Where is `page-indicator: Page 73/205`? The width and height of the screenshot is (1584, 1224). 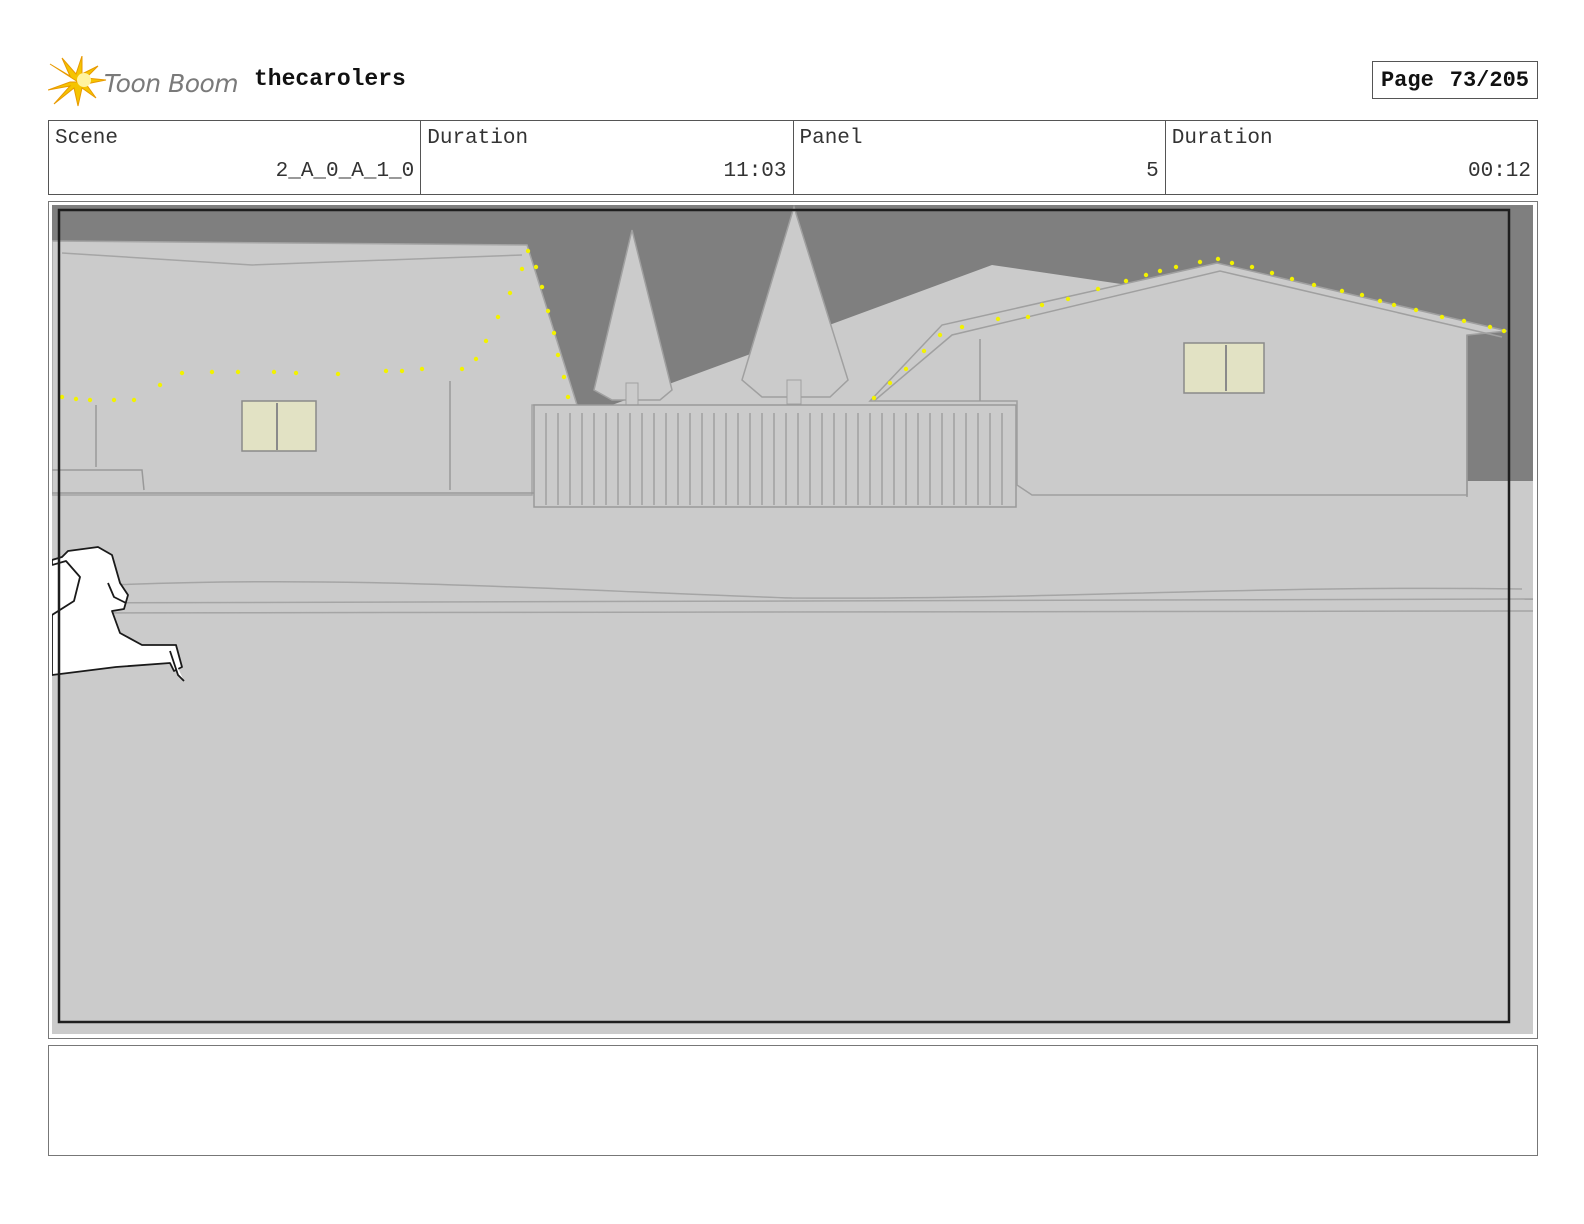
page-indicator: Page 73/205 is located at coordinates (1454, 80).